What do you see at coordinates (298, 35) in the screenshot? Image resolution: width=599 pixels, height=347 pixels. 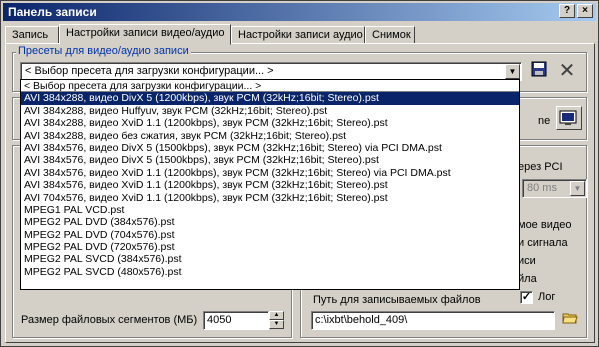 I see `tab-audio-settings: Настройки записи аудио` at bounding box center [298, 35].